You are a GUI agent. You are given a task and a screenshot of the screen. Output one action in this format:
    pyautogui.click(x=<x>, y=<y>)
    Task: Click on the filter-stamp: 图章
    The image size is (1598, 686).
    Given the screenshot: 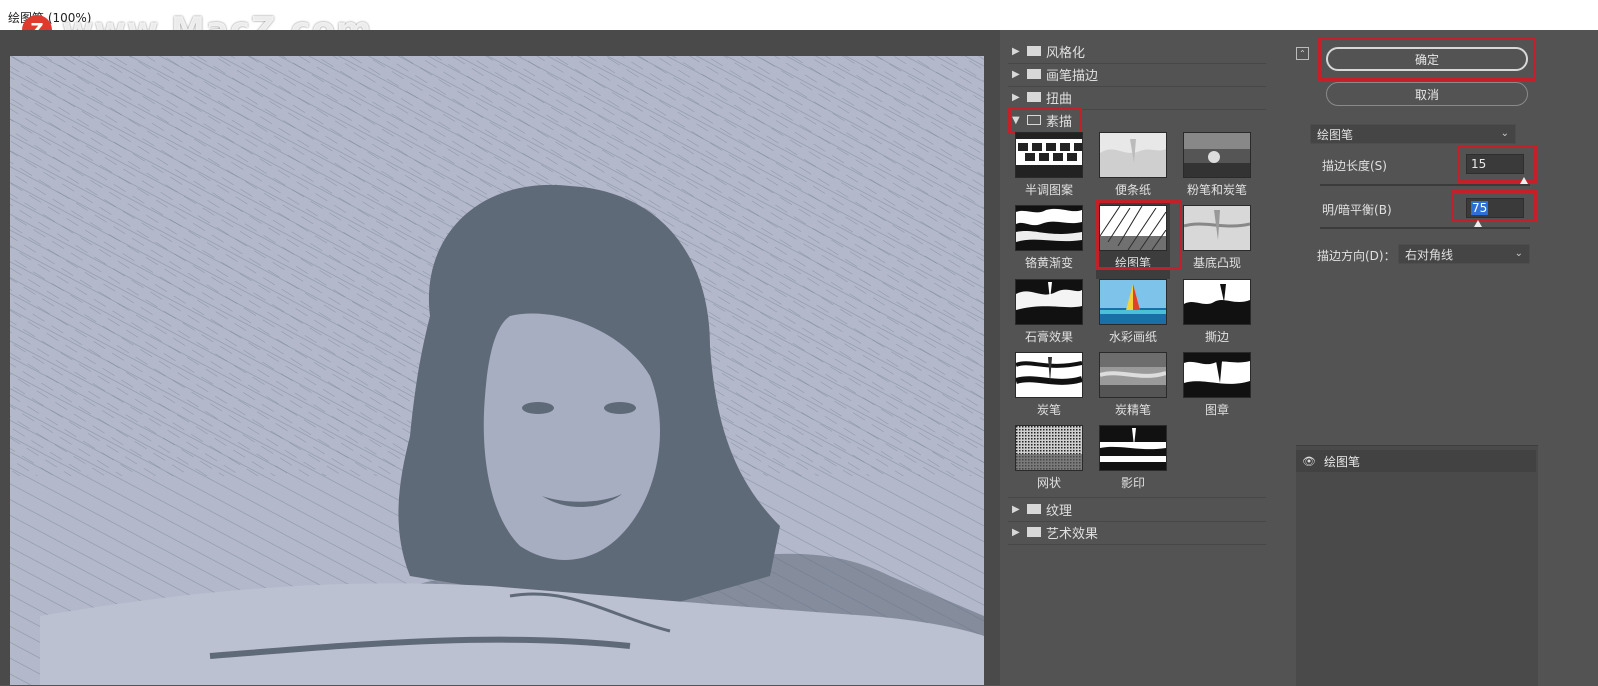 What is the action you would take?
    pyautogui.click(x=1217, y=385)
    